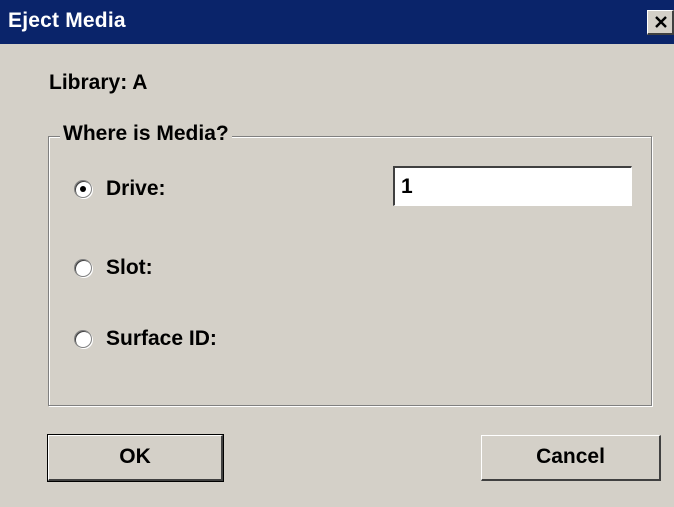 Image resolution: width=674 pixels, height=507 pixels. Describe the element at coordinates (83, 339) in the screenshot. I see `surface-id-radio` at that location.